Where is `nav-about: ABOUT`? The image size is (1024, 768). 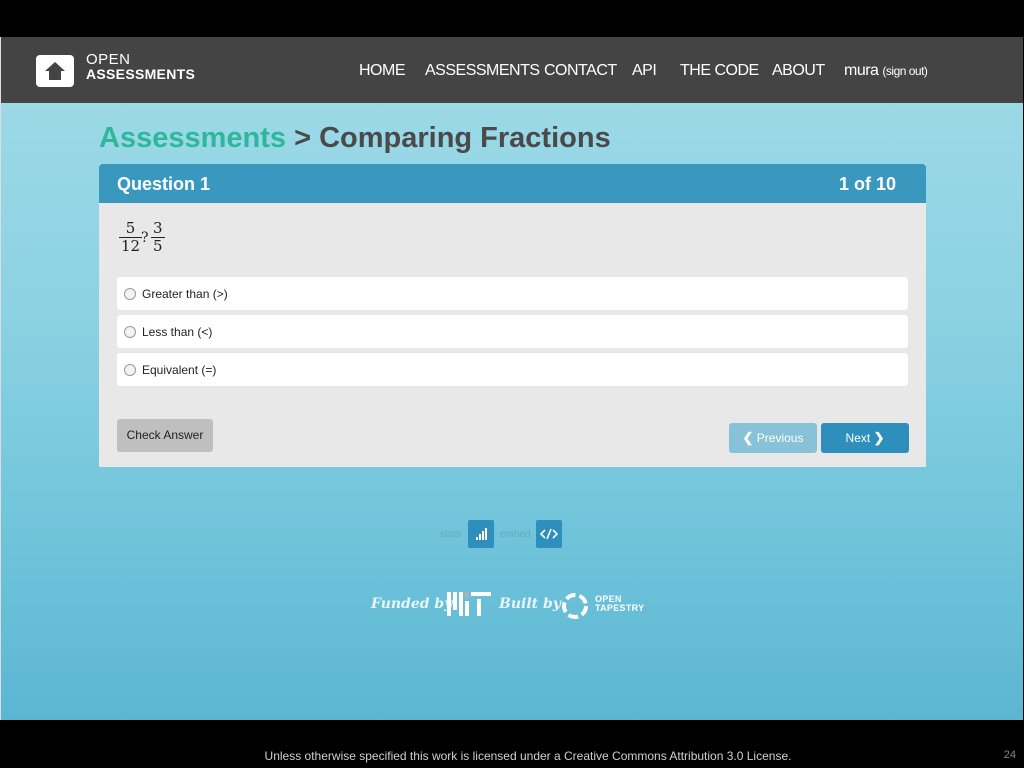 nav-about: ABOUT is located at coordinates (798, 71).